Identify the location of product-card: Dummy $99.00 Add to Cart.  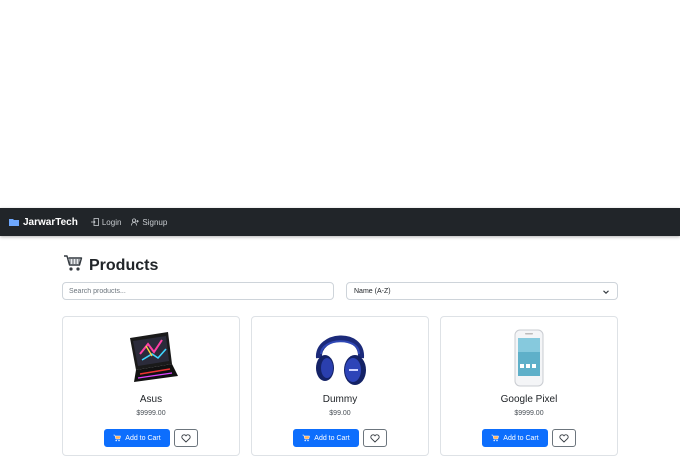
(340, 386).